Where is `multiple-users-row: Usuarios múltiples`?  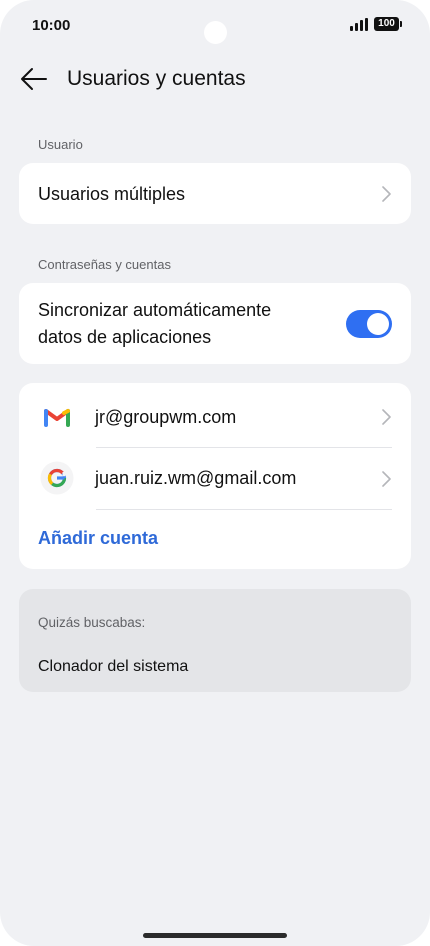
multiple-users-row: Usuarios múltiples is located at coordinates (215, 193).